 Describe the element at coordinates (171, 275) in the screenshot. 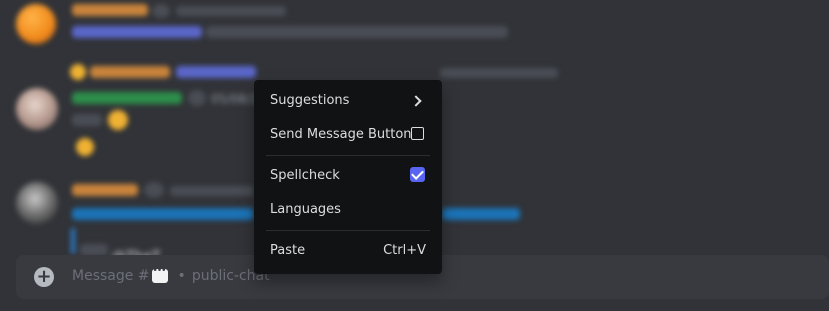

I see `message-input: Message # • public-chat` at that location.